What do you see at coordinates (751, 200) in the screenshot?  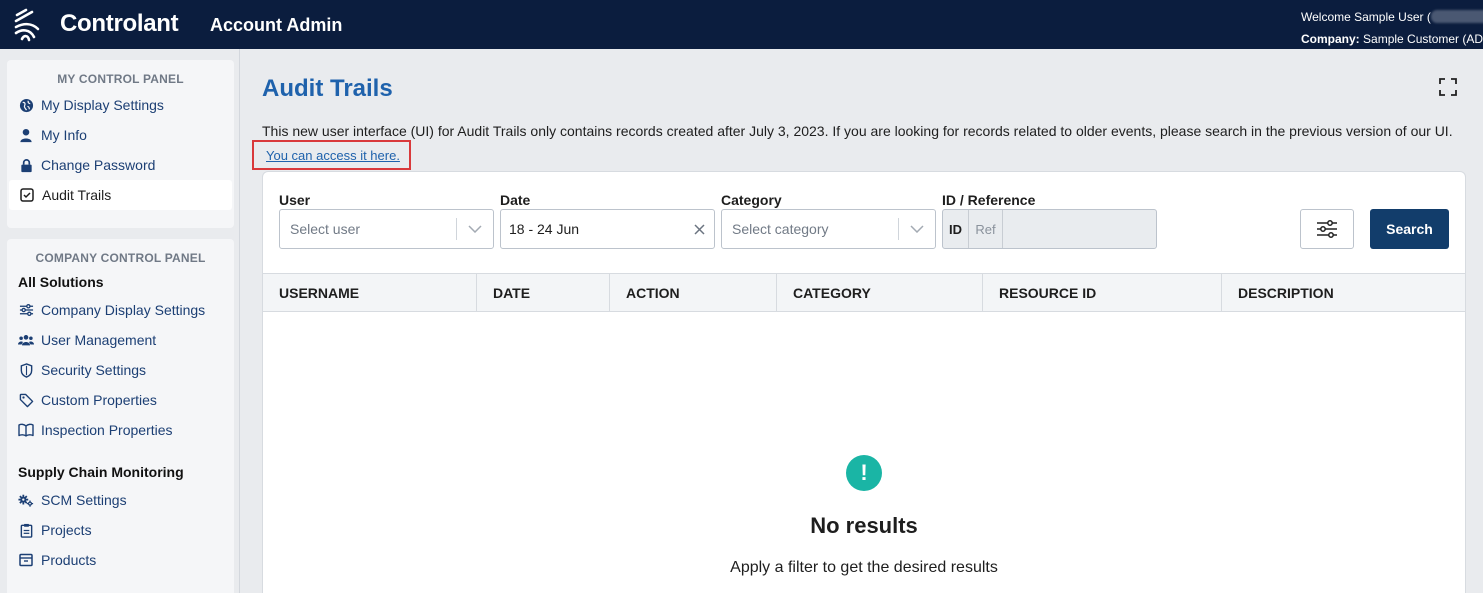 I see `category-filter-label: Category` at bounding box center [751, 200].